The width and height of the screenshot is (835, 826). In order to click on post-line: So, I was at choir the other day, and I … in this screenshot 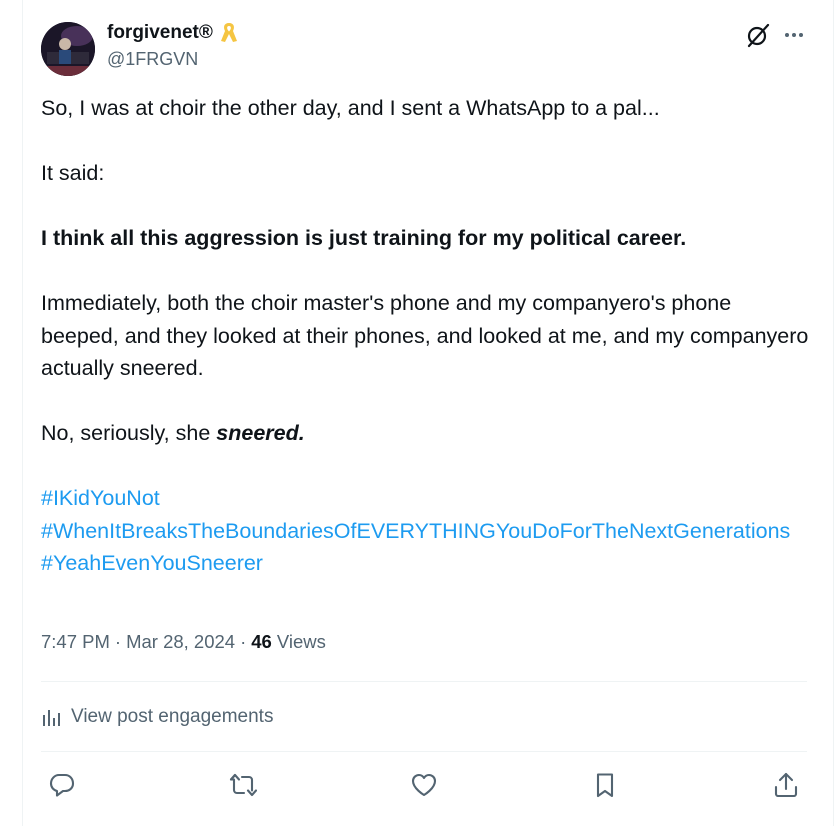, I will do `click(350, 108)`.